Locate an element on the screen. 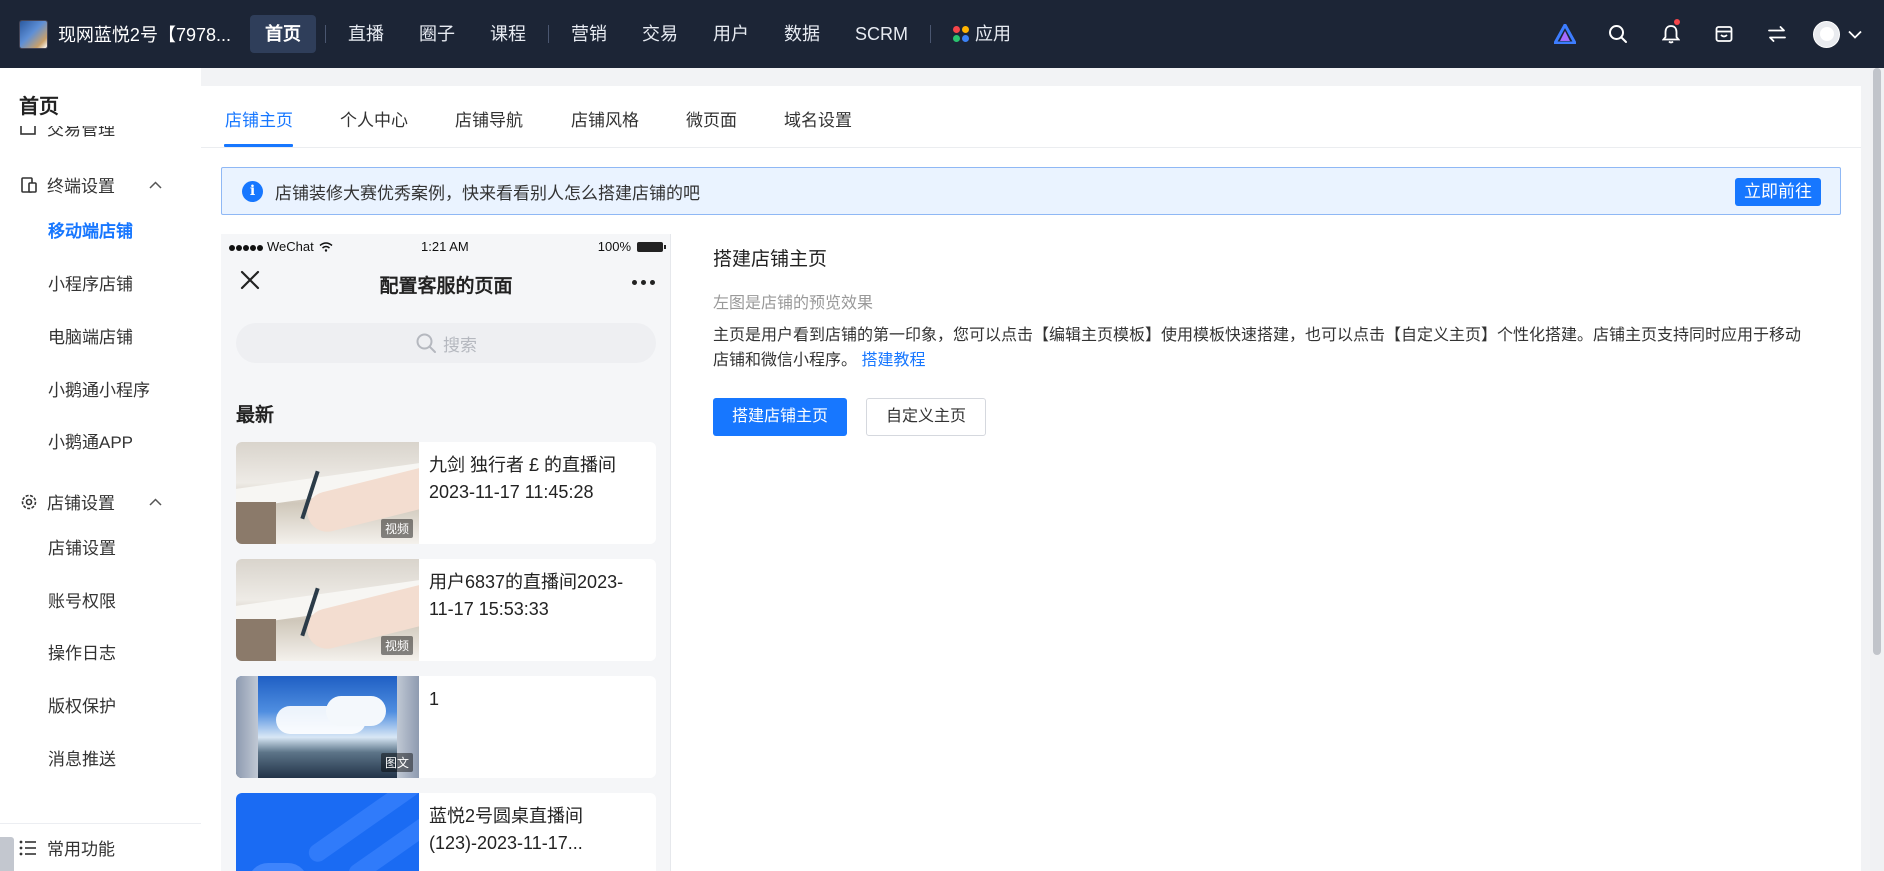 This screenshot has height=871, width=1884. phone-time: 1:21 AM is located at coordinates (445, 246).